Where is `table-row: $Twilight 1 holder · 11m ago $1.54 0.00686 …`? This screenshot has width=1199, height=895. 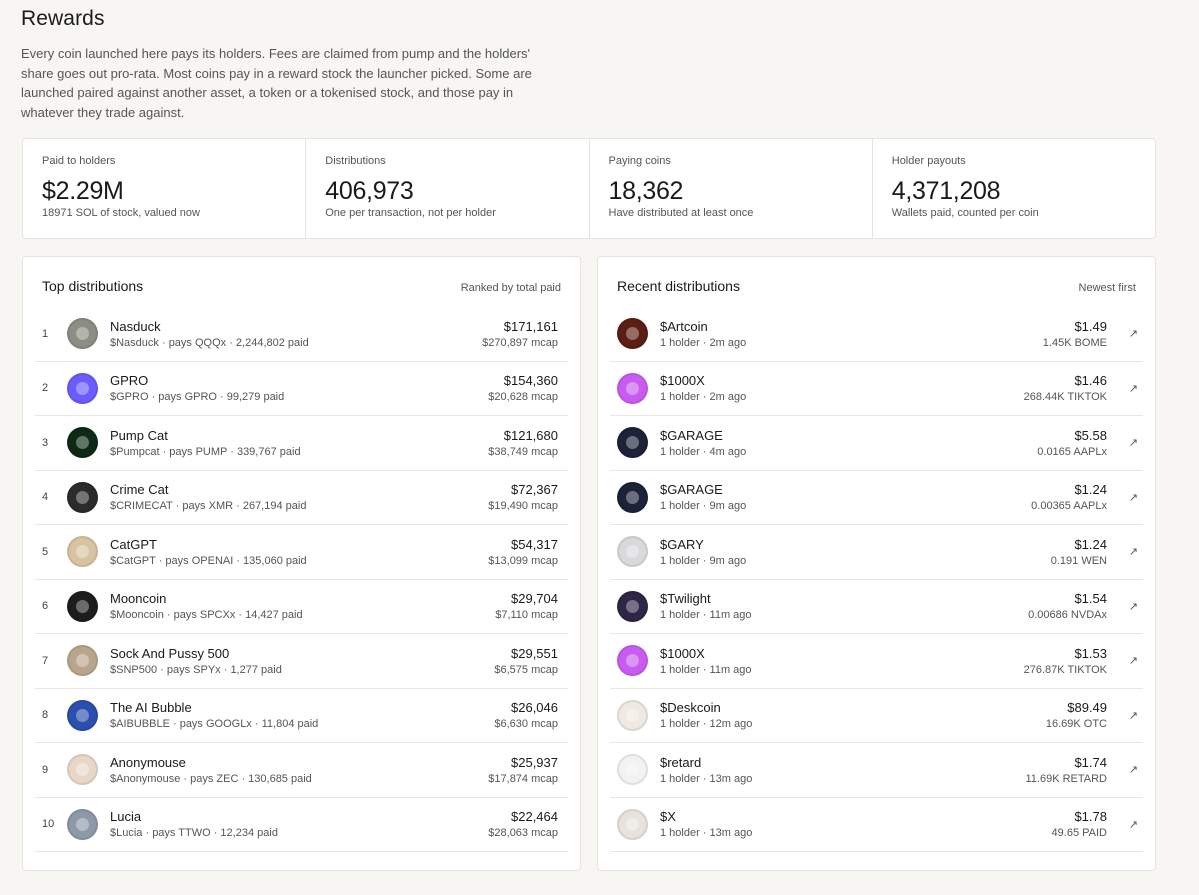 table-row: $Twilight 1 holder · 11m ago $1.54 0.00686 … is located at coordinates (876, 607).